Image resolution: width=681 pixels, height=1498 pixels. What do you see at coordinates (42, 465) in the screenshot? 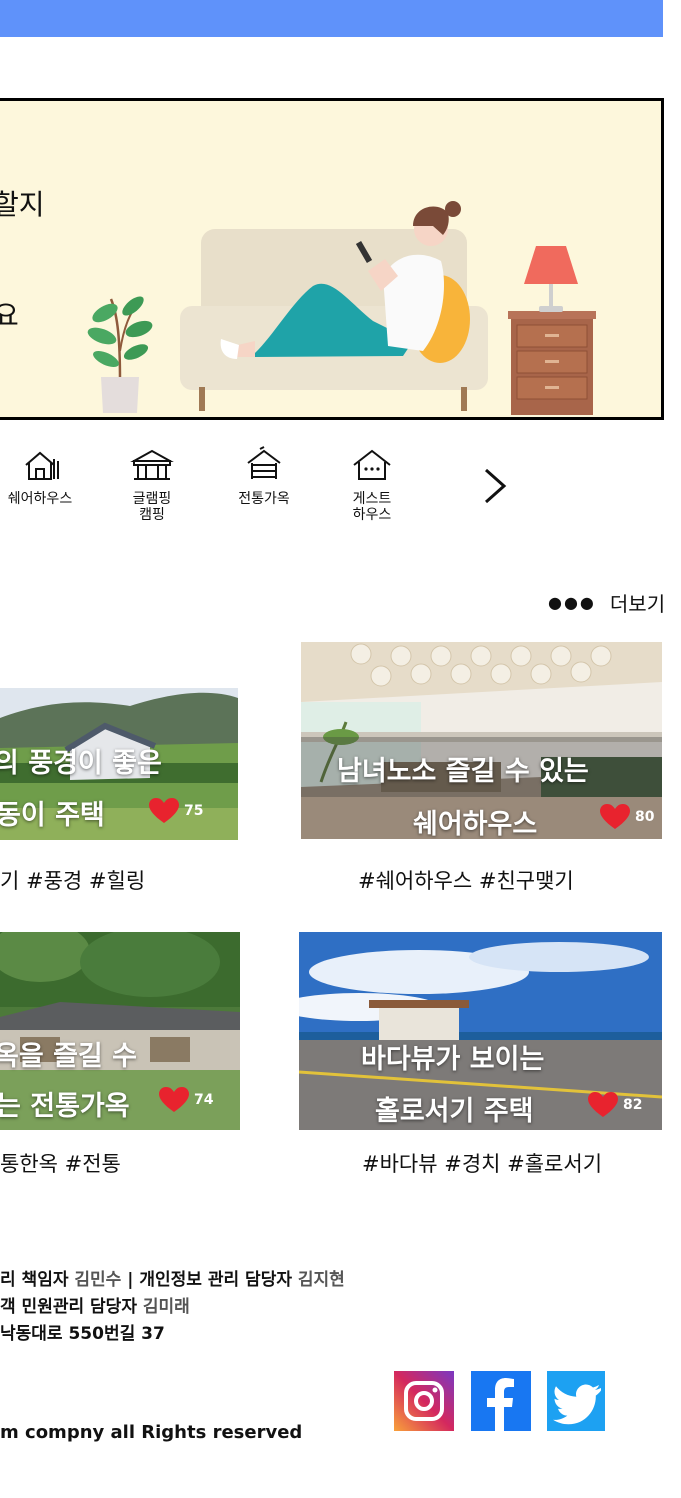
I see `share-house-icon` at bounding box center [42, 465].